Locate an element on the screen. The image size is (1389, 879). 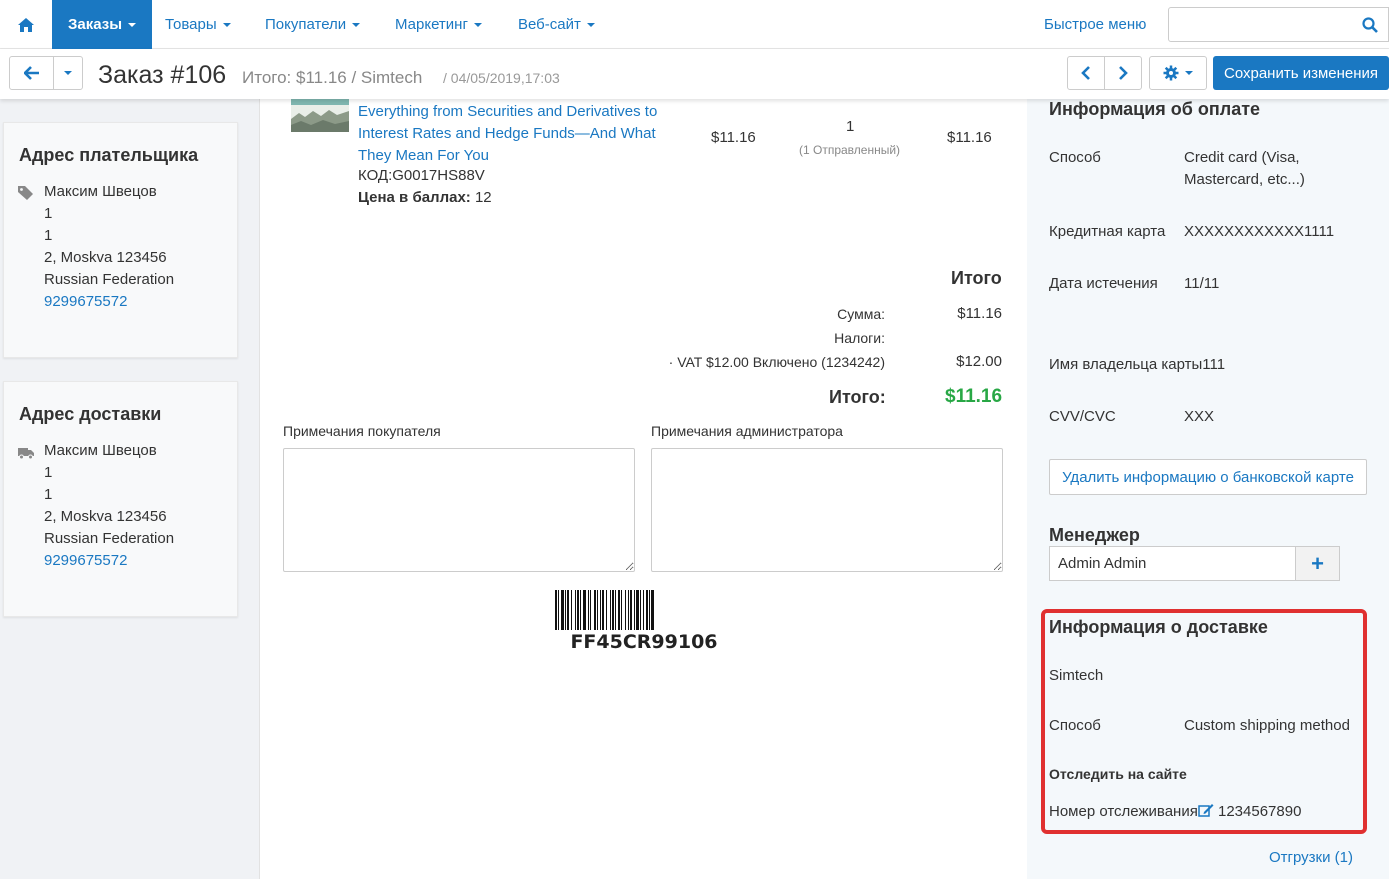
grand-total-value: $11.16 is located at coordinates (974, 396).